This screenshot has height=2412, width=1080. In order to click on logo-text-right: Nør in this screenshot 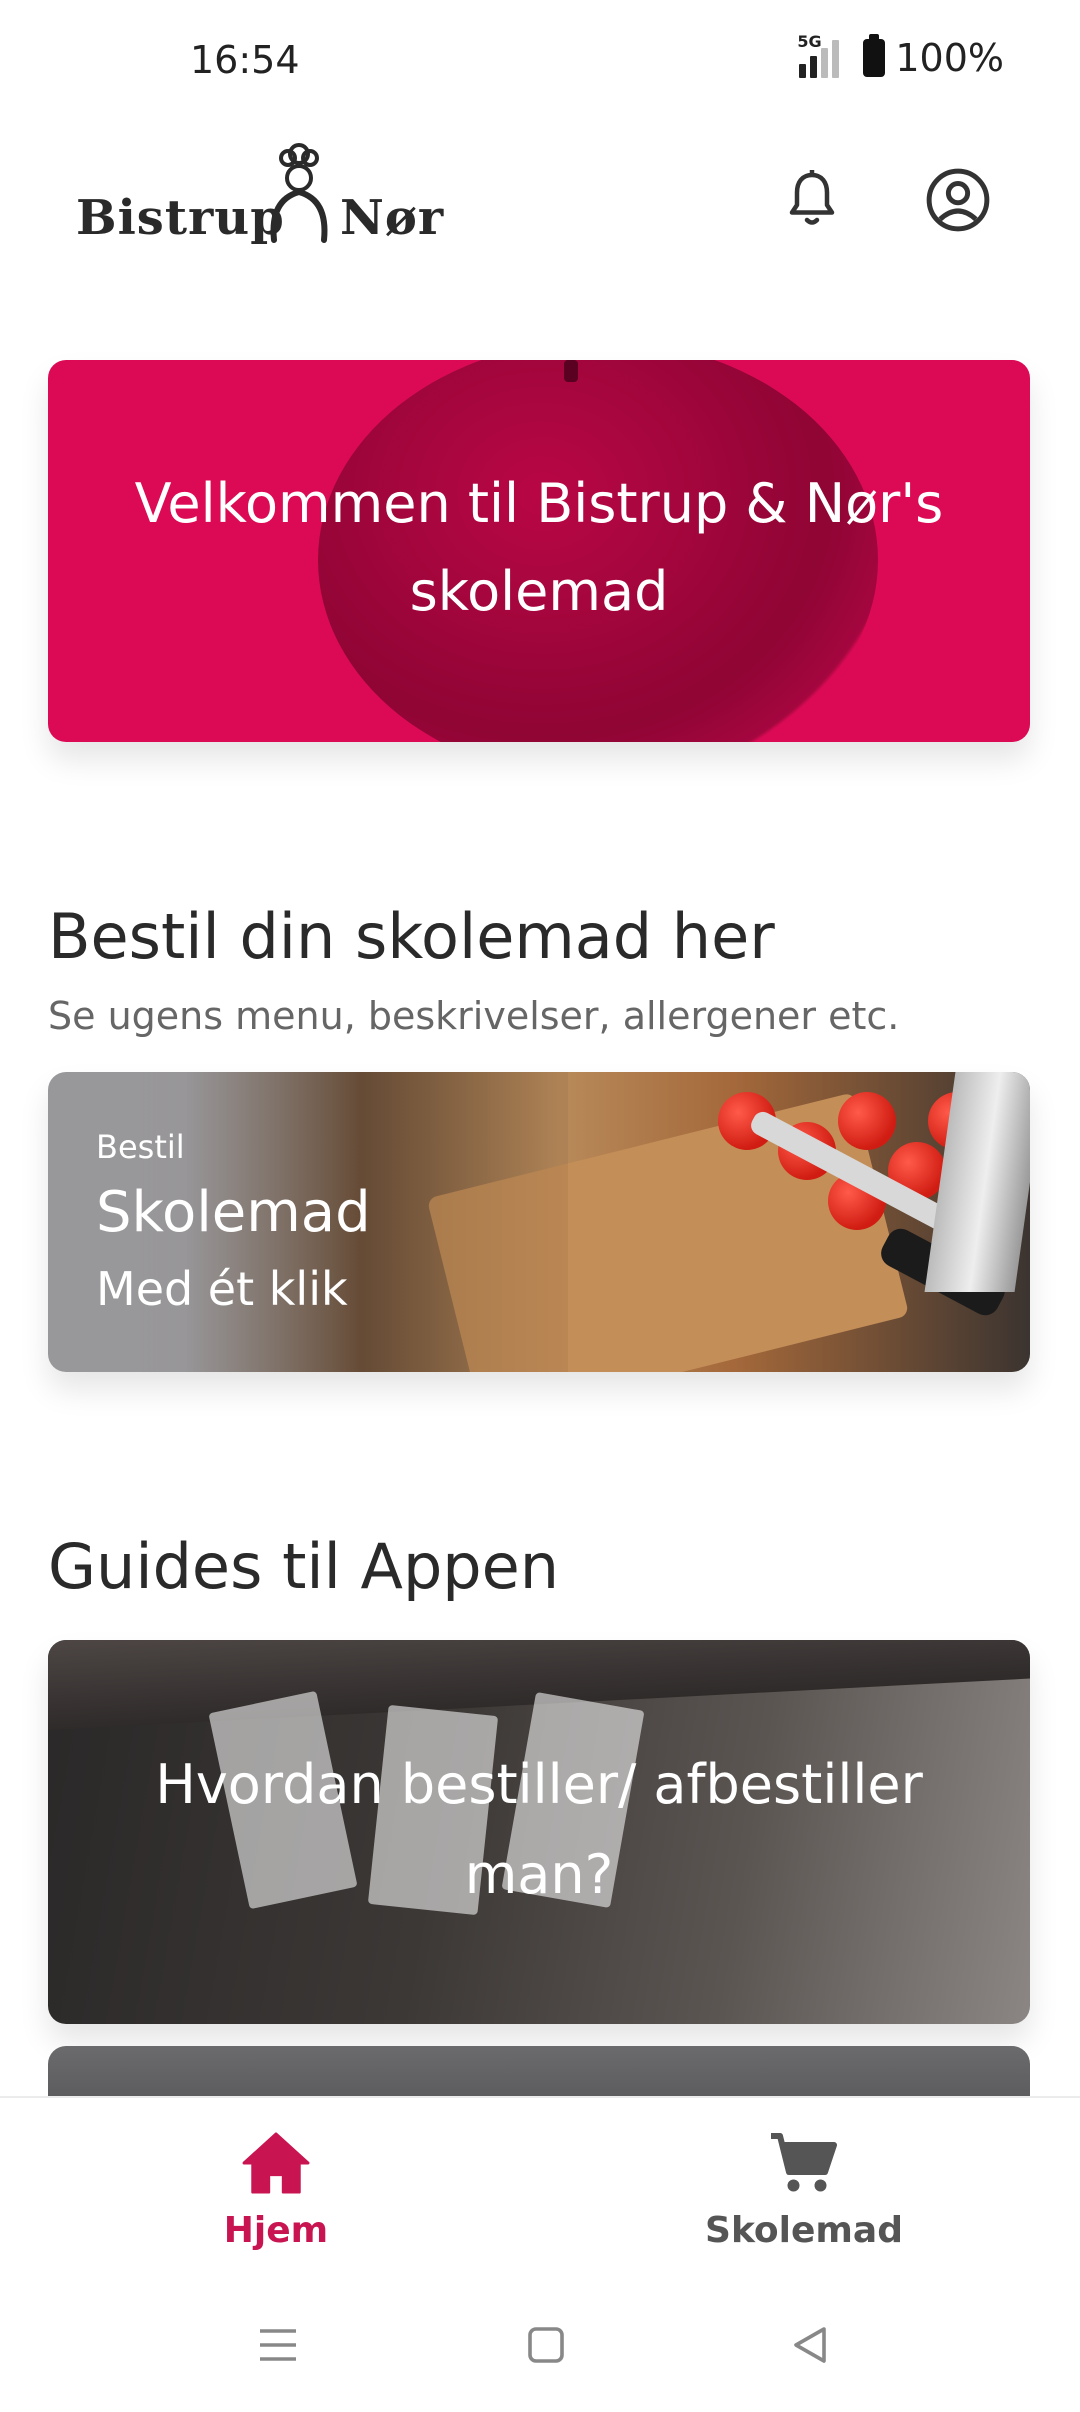, I will do `click(392, 218)`.